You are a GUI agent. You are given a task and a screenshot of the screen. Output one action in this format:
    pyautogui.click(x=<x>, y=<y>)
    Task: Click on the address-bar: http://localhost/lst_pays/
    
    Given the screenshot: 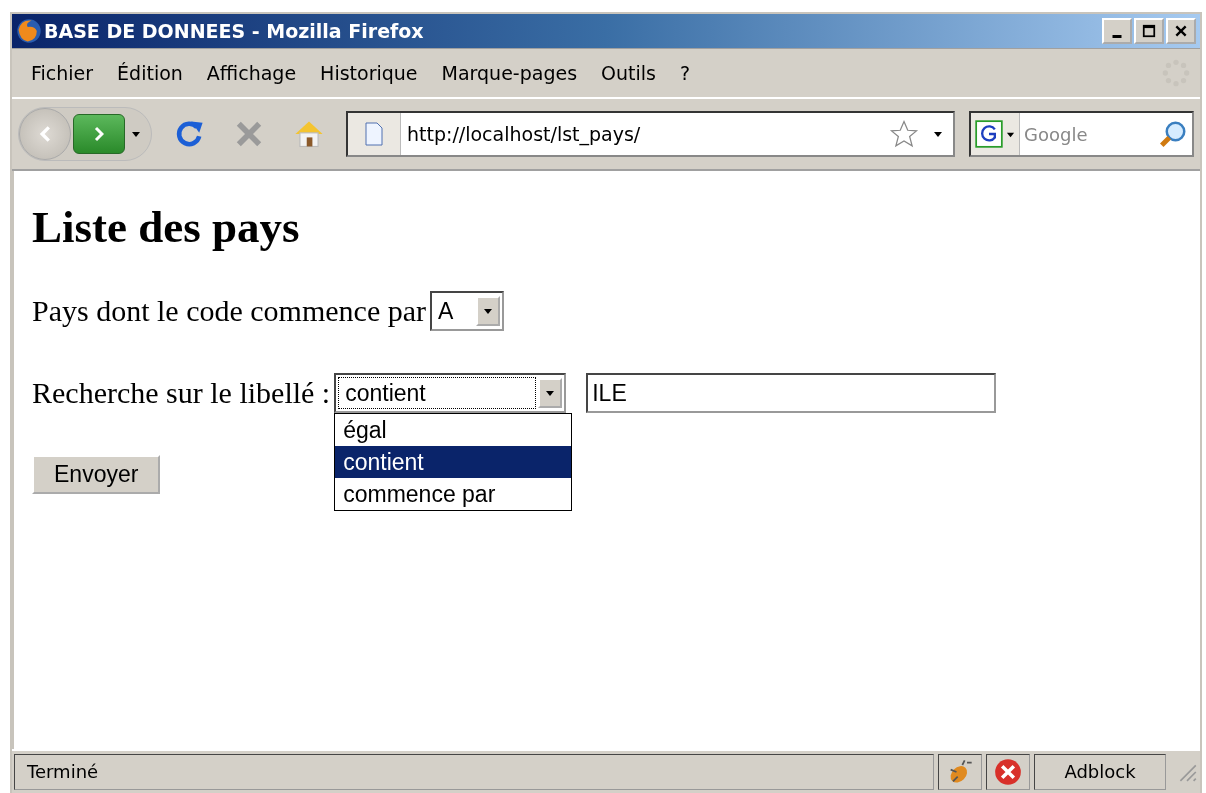 What is the action you would take?
    pyautogui.click(x=650, y=134)
    